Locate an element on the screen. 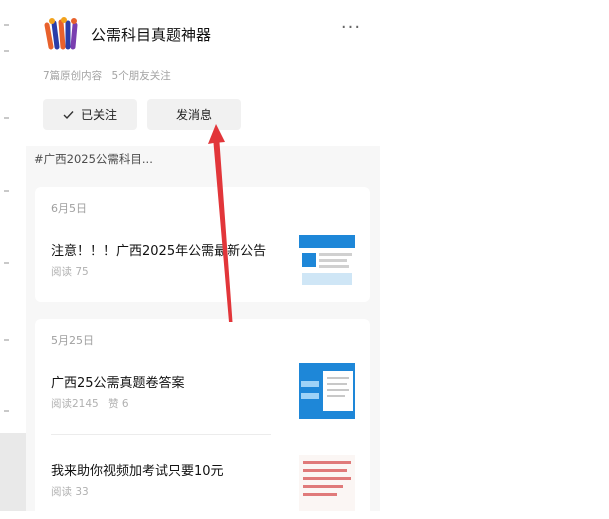  article-meta: 阅读 75 is located at coordinates (70, 271).